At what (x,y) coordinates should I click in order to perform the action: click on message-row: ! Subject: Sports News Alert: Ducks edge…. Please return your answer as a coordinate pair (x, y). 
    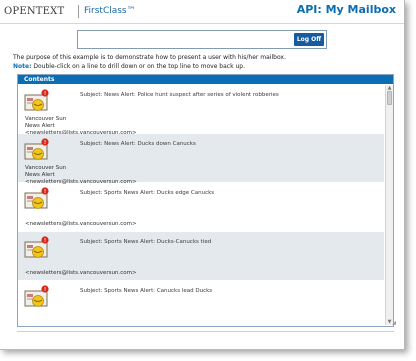
    Looking at the image, I should click on (201, 207).